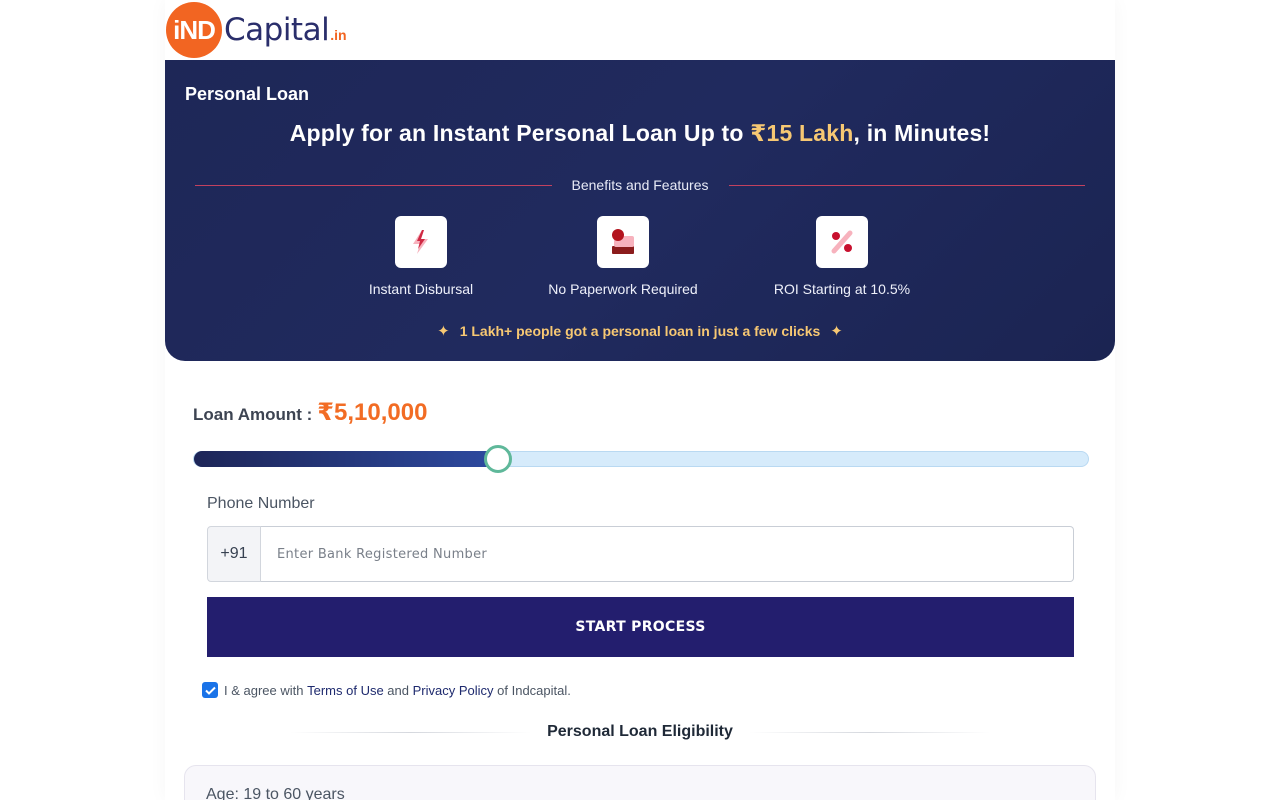 Image resolution: width=1280 pixels, height=800 pixels. Describe the element at coordinates (641, 459) in the screenshot. I see `loan-amount-slider` at that location.